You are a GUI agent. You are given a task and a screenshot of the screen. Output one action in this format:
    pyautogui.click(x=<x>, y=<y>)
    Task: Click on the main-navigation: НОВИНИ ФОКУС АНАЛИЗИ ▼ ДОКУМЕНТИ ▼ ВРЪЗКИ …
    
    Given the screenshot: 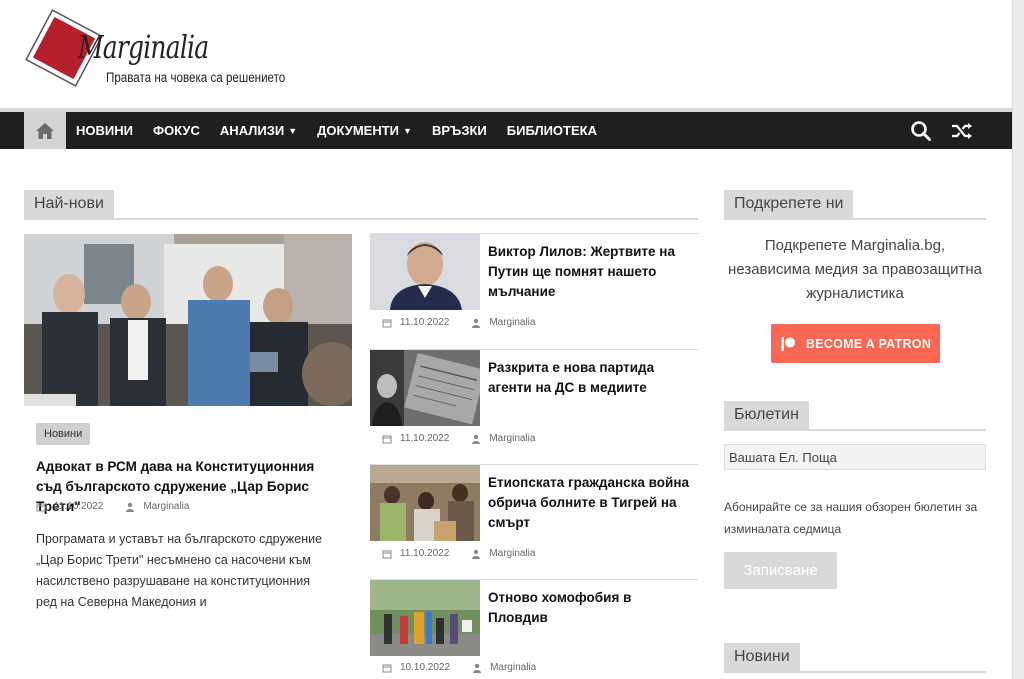 What is the action you would take?
    pyautogui.click(x=506, y=130)
    